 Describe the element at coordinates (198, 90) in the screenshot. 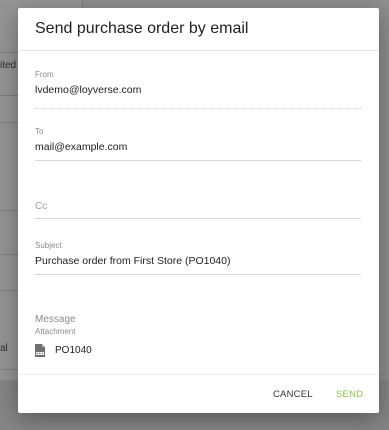

I see `from-field: From lvdemo@loyverse.com` at that location.